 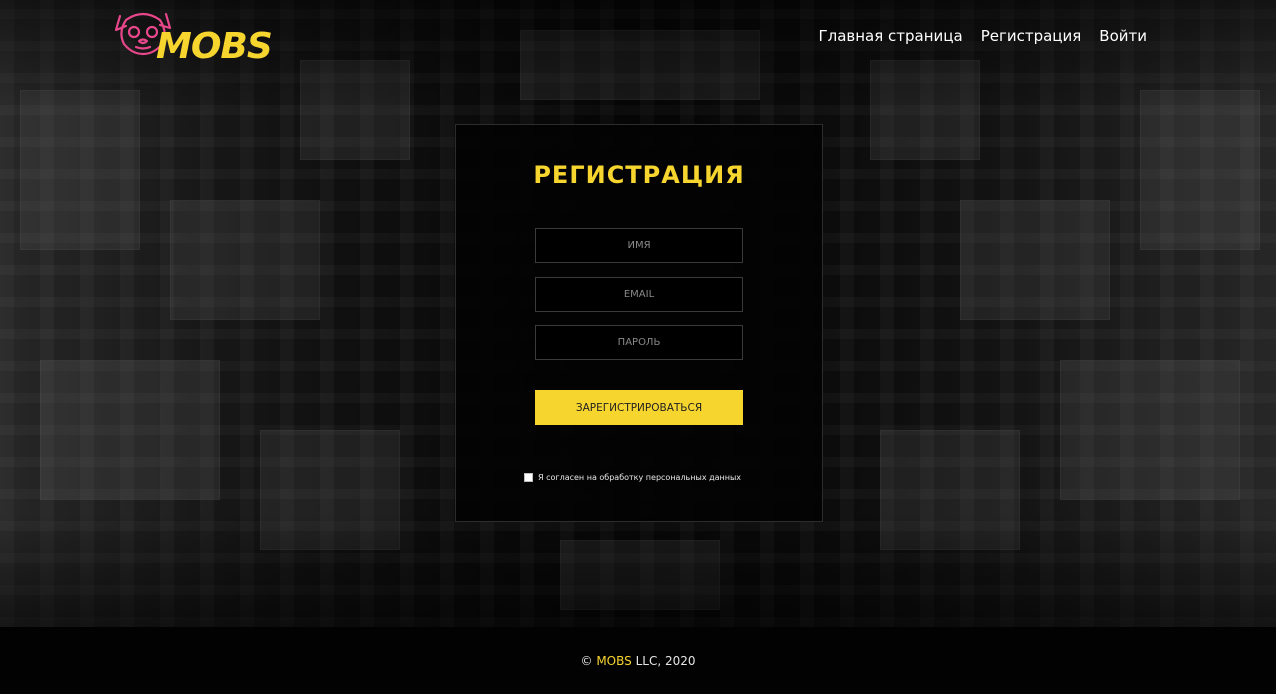 I want to click on footer: © MOBS LLC, 2020, so click(x=638, y=660).